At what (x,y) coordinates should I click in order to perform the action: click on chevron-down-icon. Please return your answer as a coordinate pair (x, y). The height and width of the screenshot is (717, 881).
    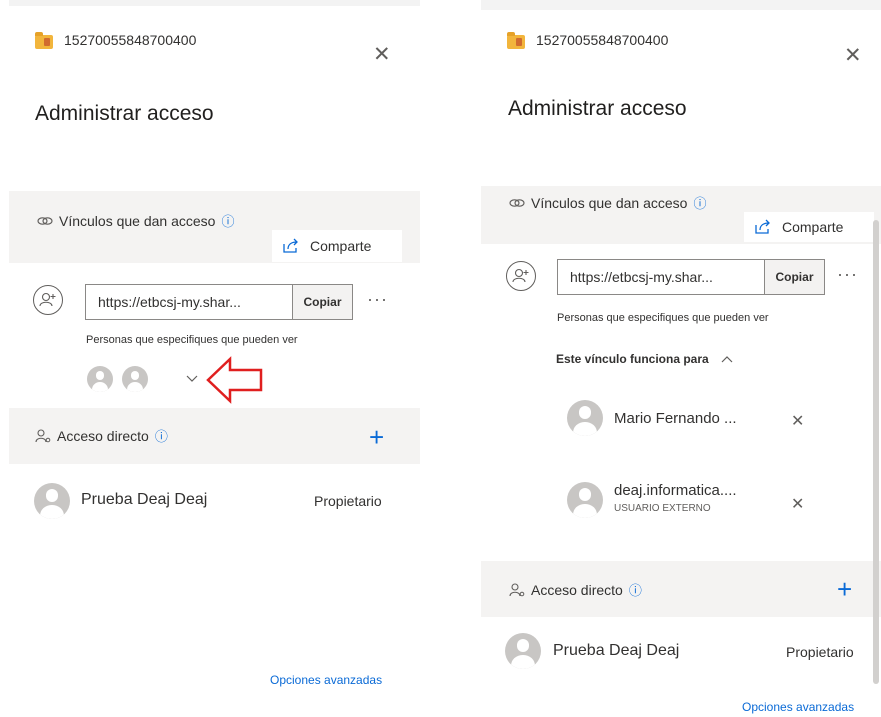
    Looking at the image, I should click on (192, 379).